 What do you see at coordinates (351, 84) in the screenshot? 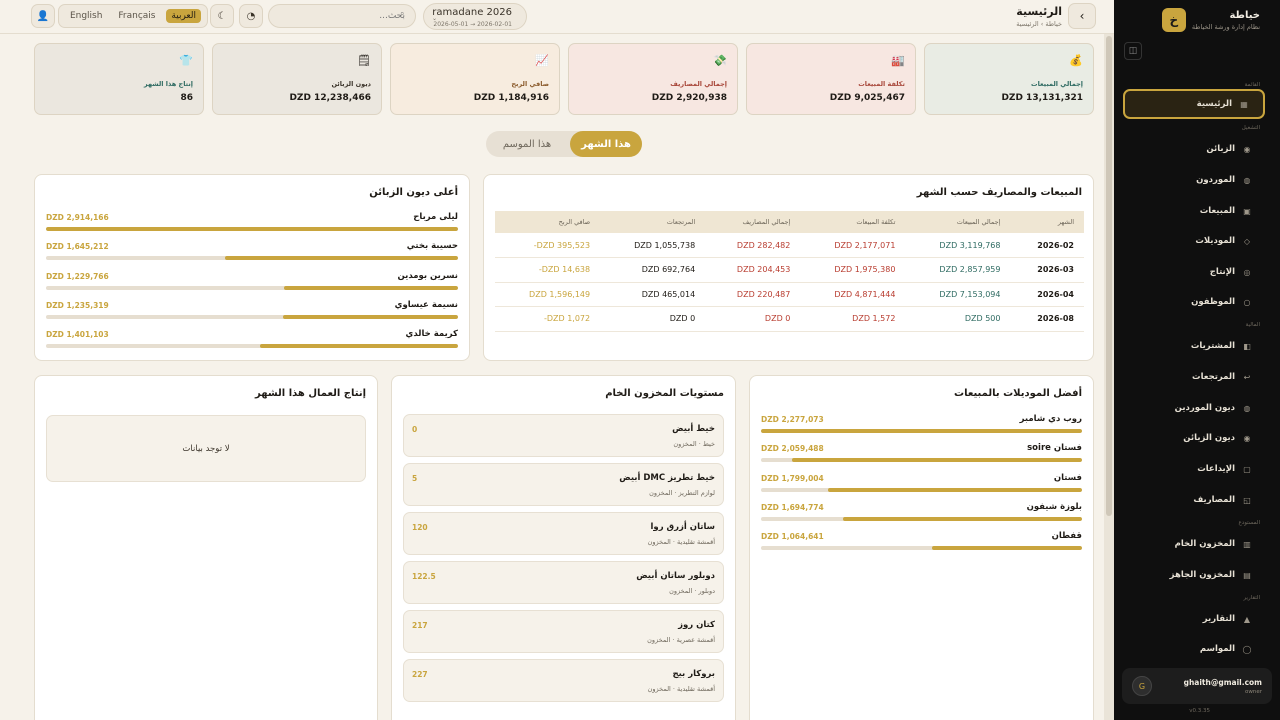
I see `kpi-label: ديون الزبائن` at bounding box center [351, 84].